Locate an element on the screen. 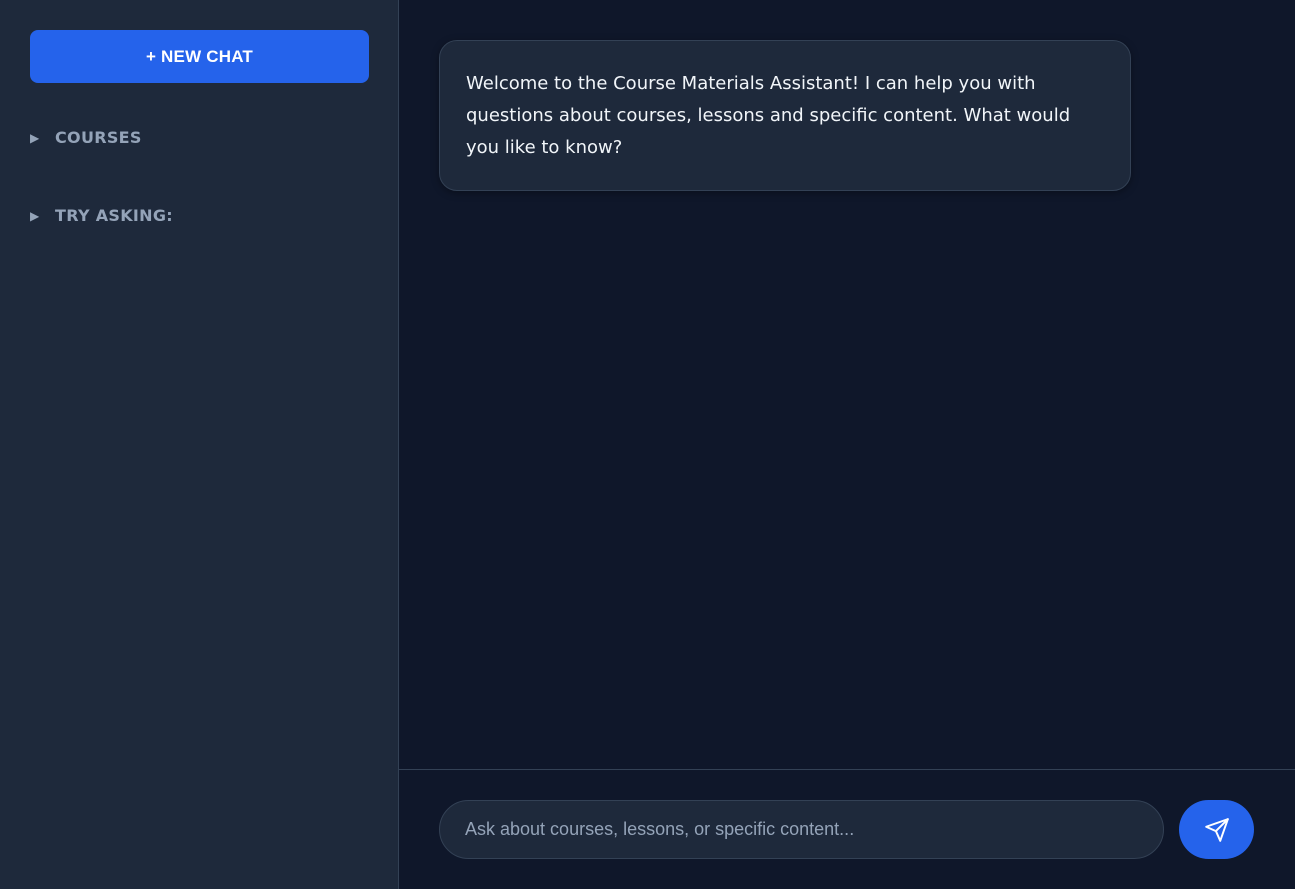 This screenshot has width=1295, height=889. sidebar-section-try-asking: ▶ TRY ASKING: is located at coordinates (199, 215).